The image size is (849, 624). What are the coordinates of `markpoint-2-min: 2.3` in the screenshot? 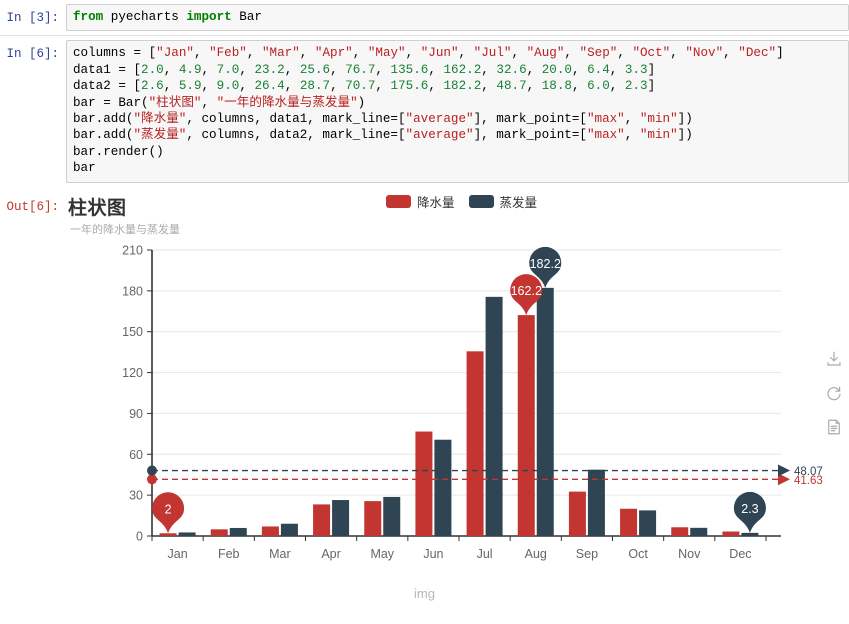 It's located at (749, 512).